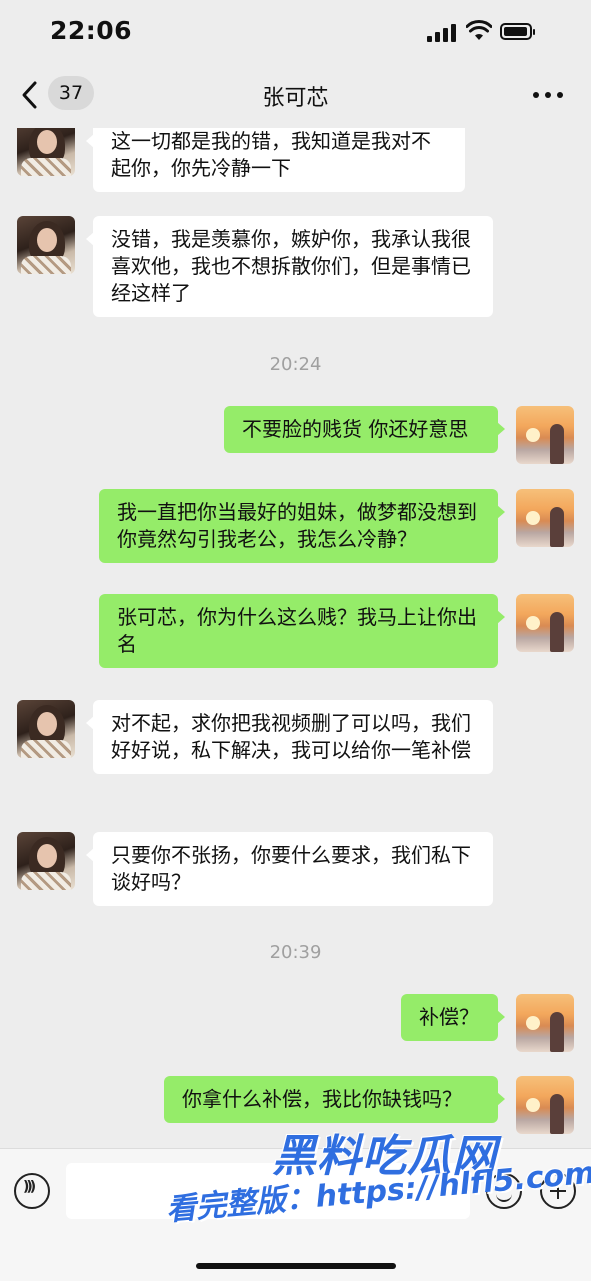 The height and width of the screenshot is (1281, 591). Describe the element at coordinates (32, 1191) in the screenshot. I see `voice-input-button` at that location.